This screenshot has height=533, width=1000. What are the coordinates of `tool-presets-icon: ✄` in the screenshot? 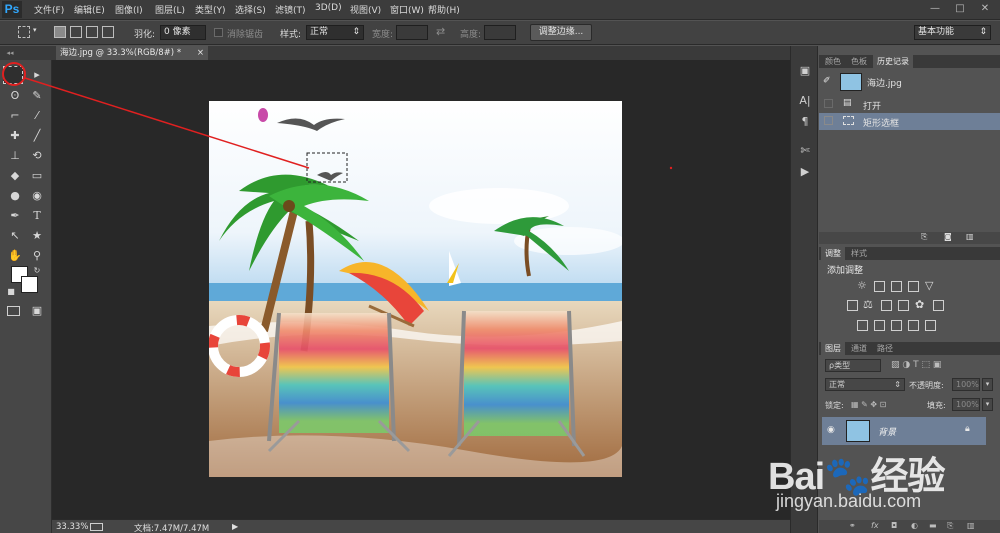 It's located at (805, 151).